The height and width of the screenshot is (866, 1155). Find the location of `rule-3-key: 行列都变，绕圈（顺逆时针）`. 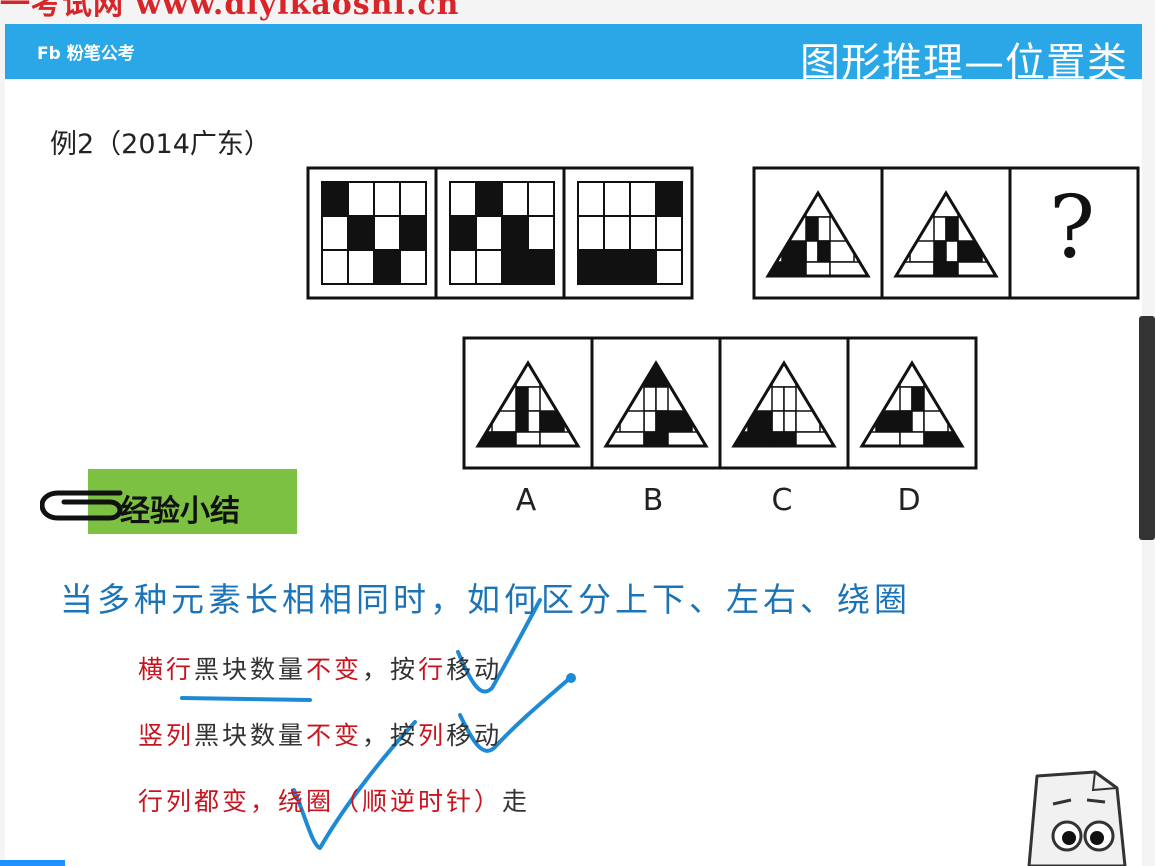

rule-3-key: 行列都变，绕圈（顺逆时针） is located at coordinates (320, 801).